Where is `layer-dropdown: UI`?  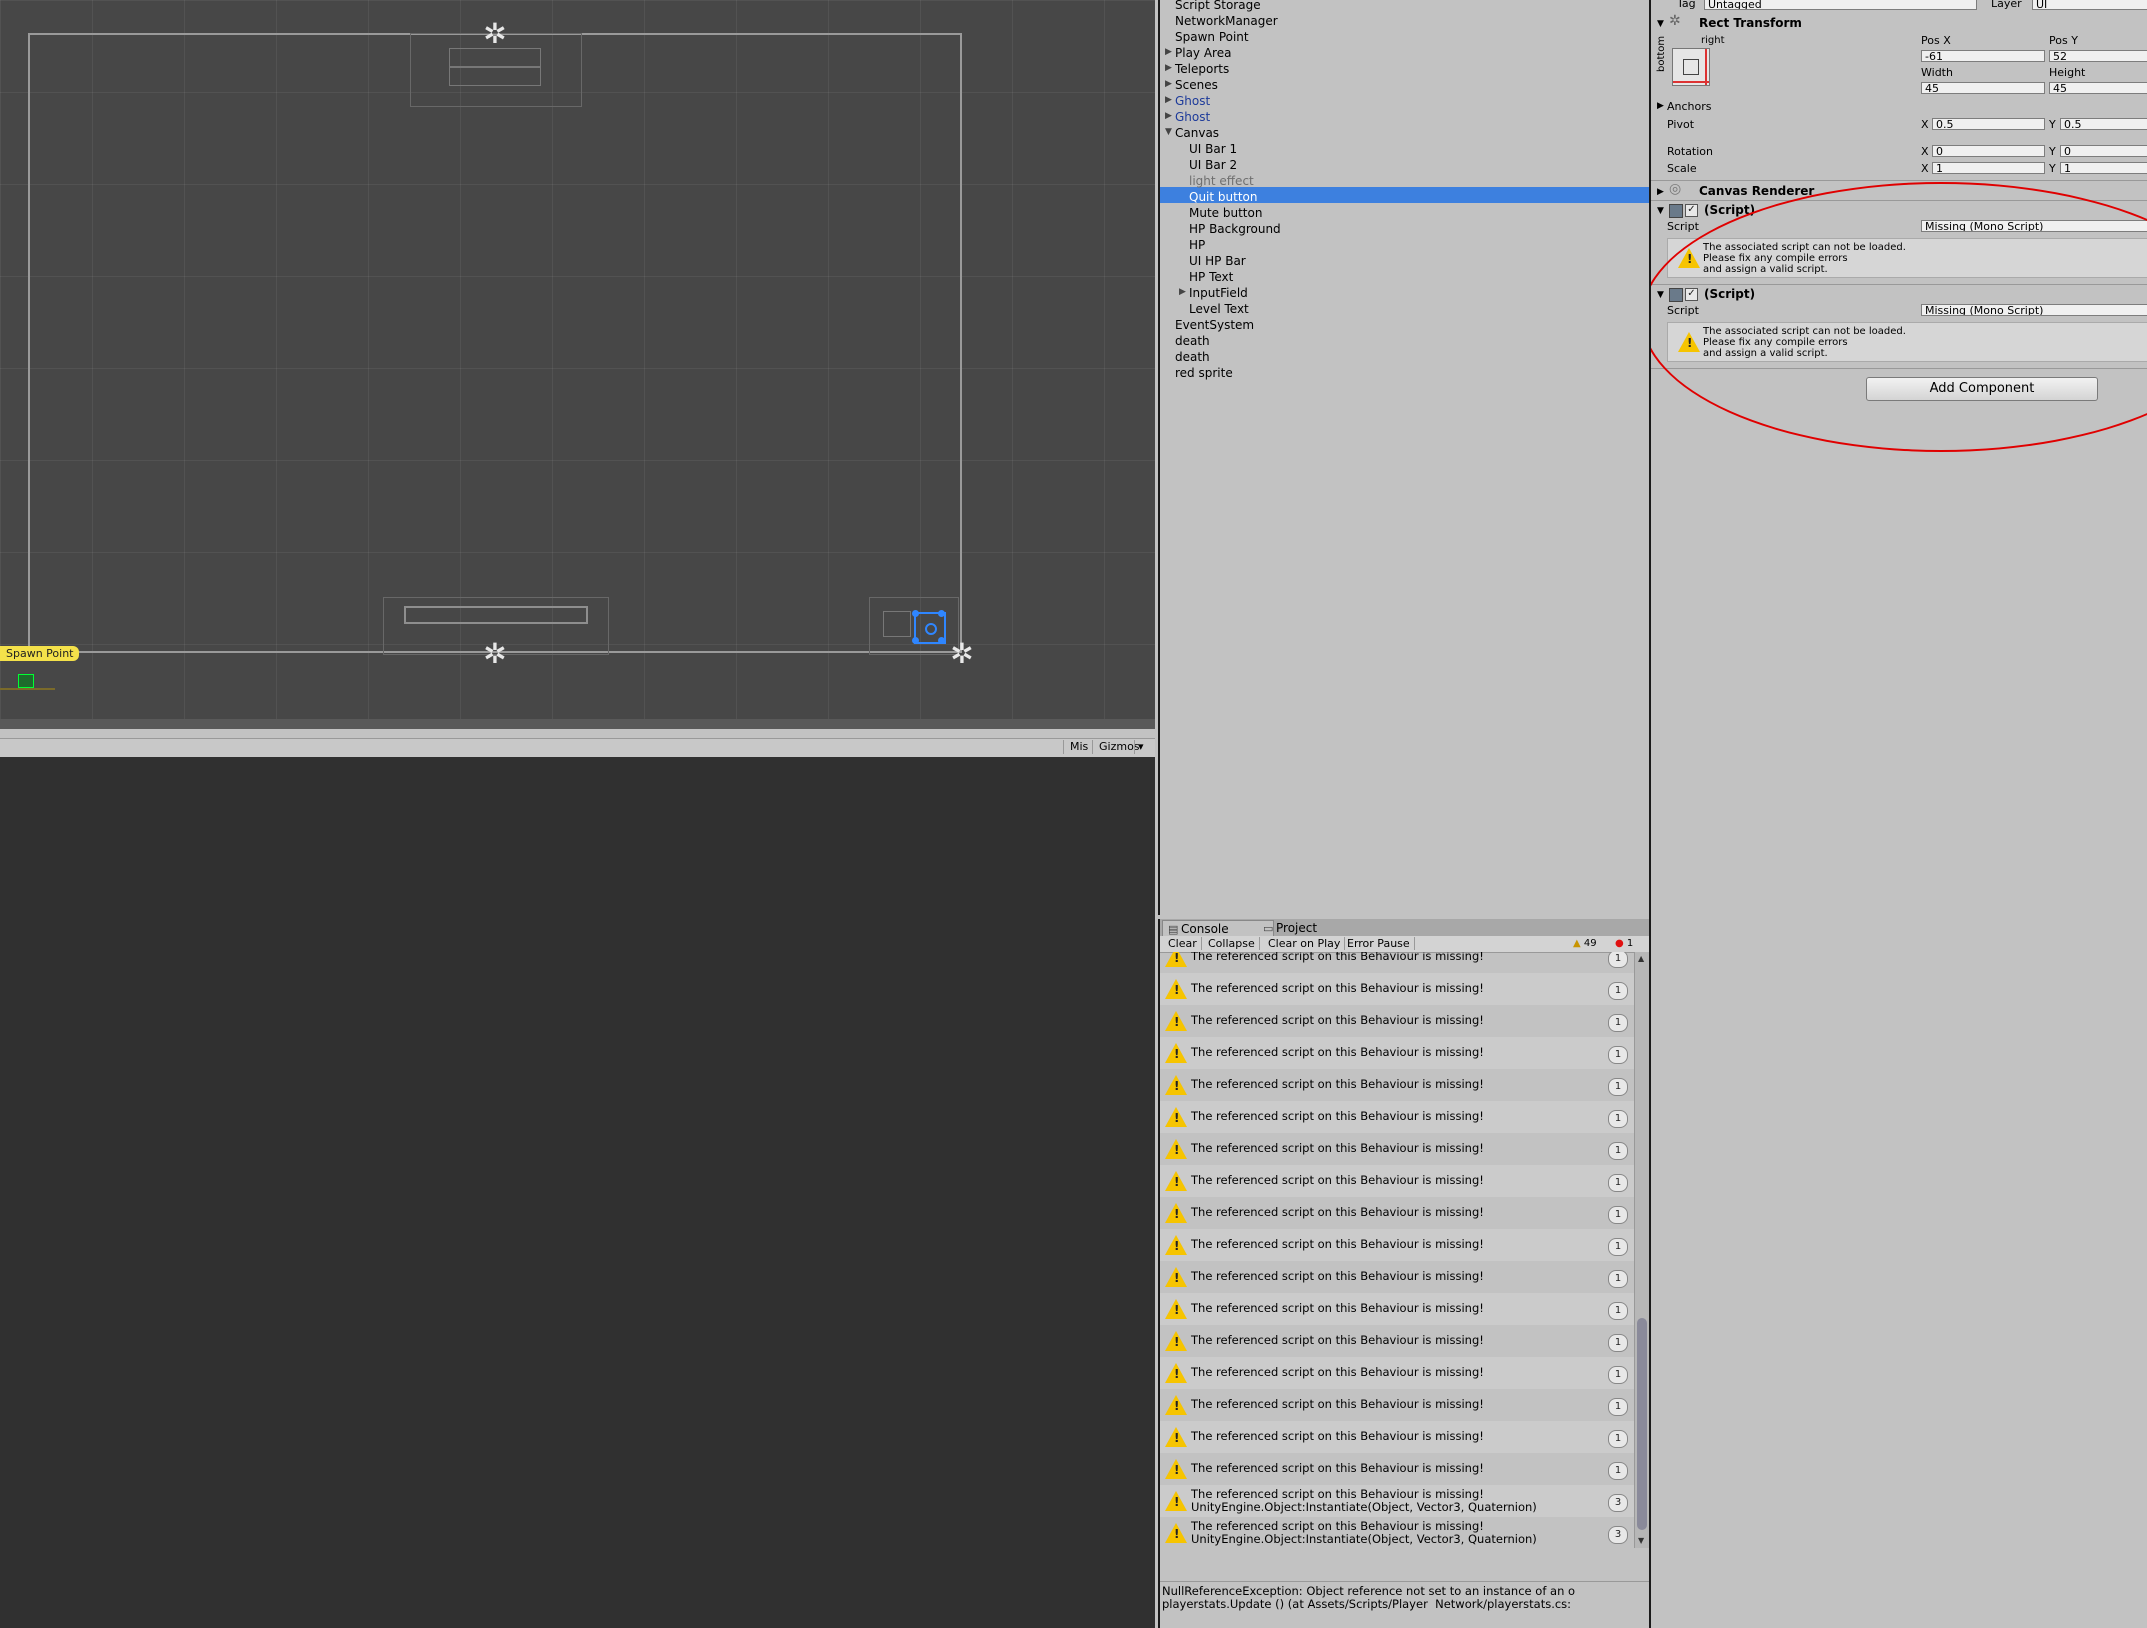 layer-dropdown: UI is located at coordinates (2089, 5).